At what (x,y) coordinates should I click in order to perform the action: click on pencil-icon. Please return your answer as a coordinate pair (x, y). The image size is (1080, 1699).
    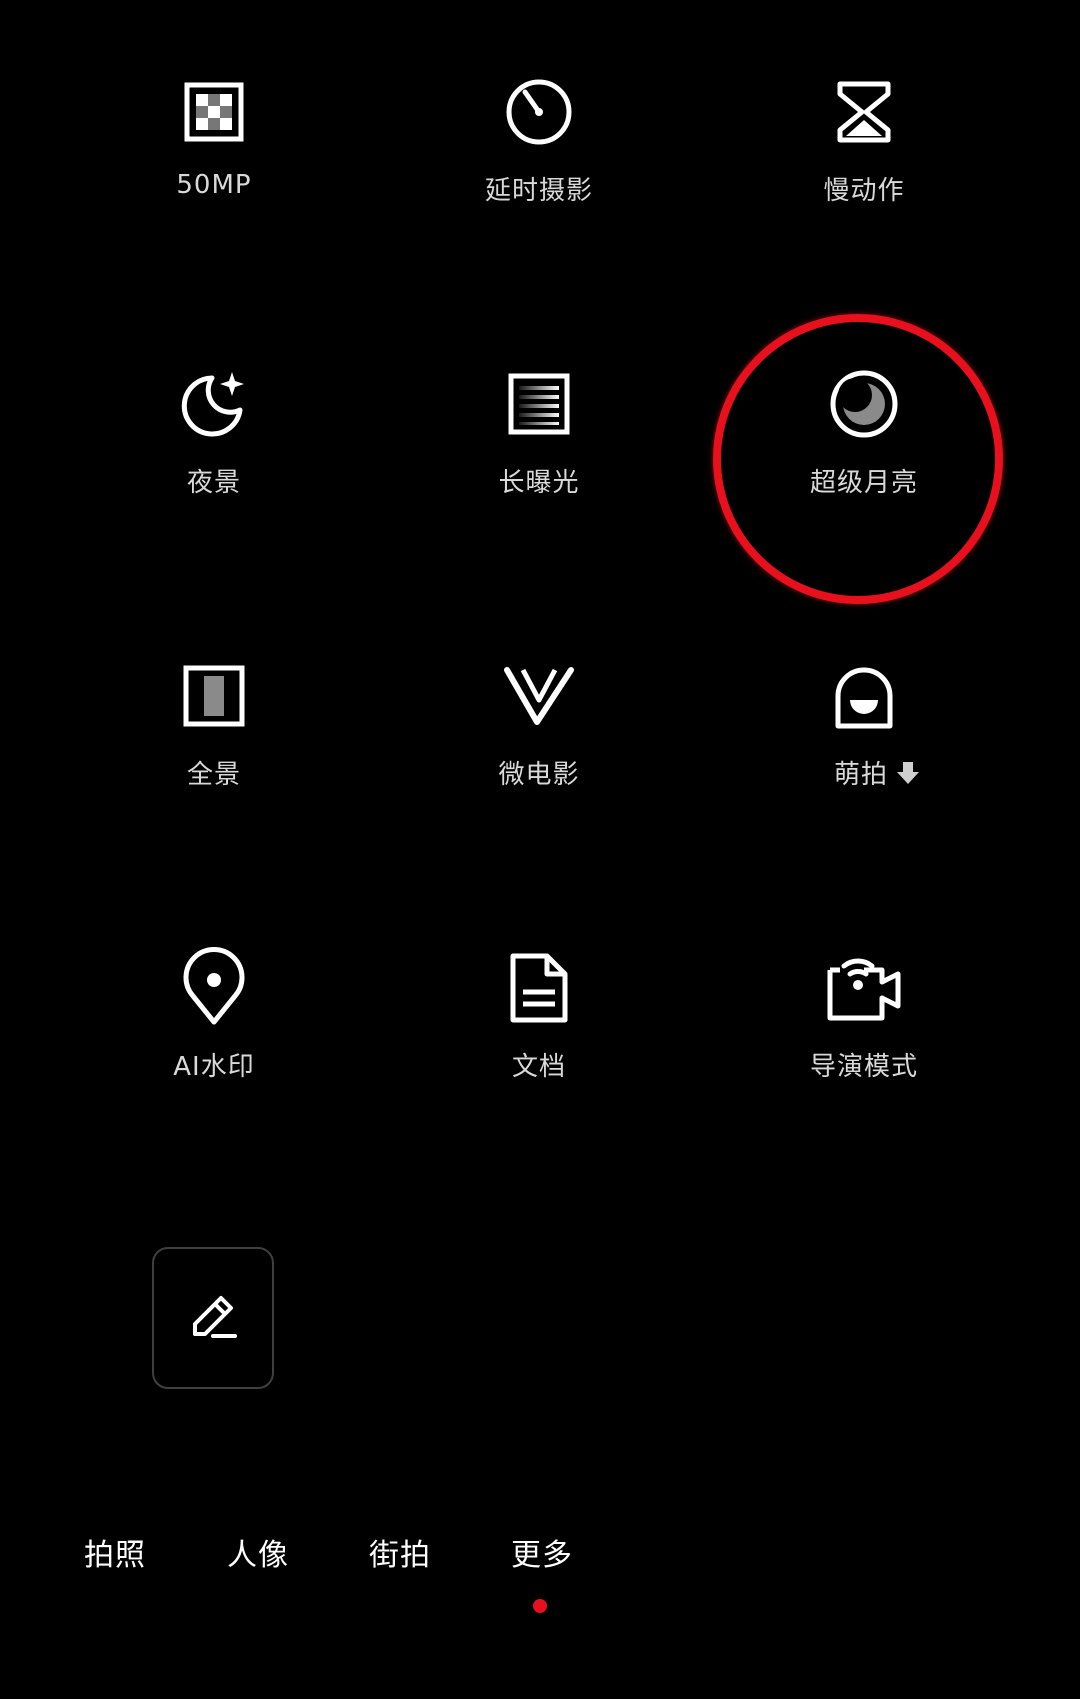
    Looking at the image, I should click on (213, 1318).